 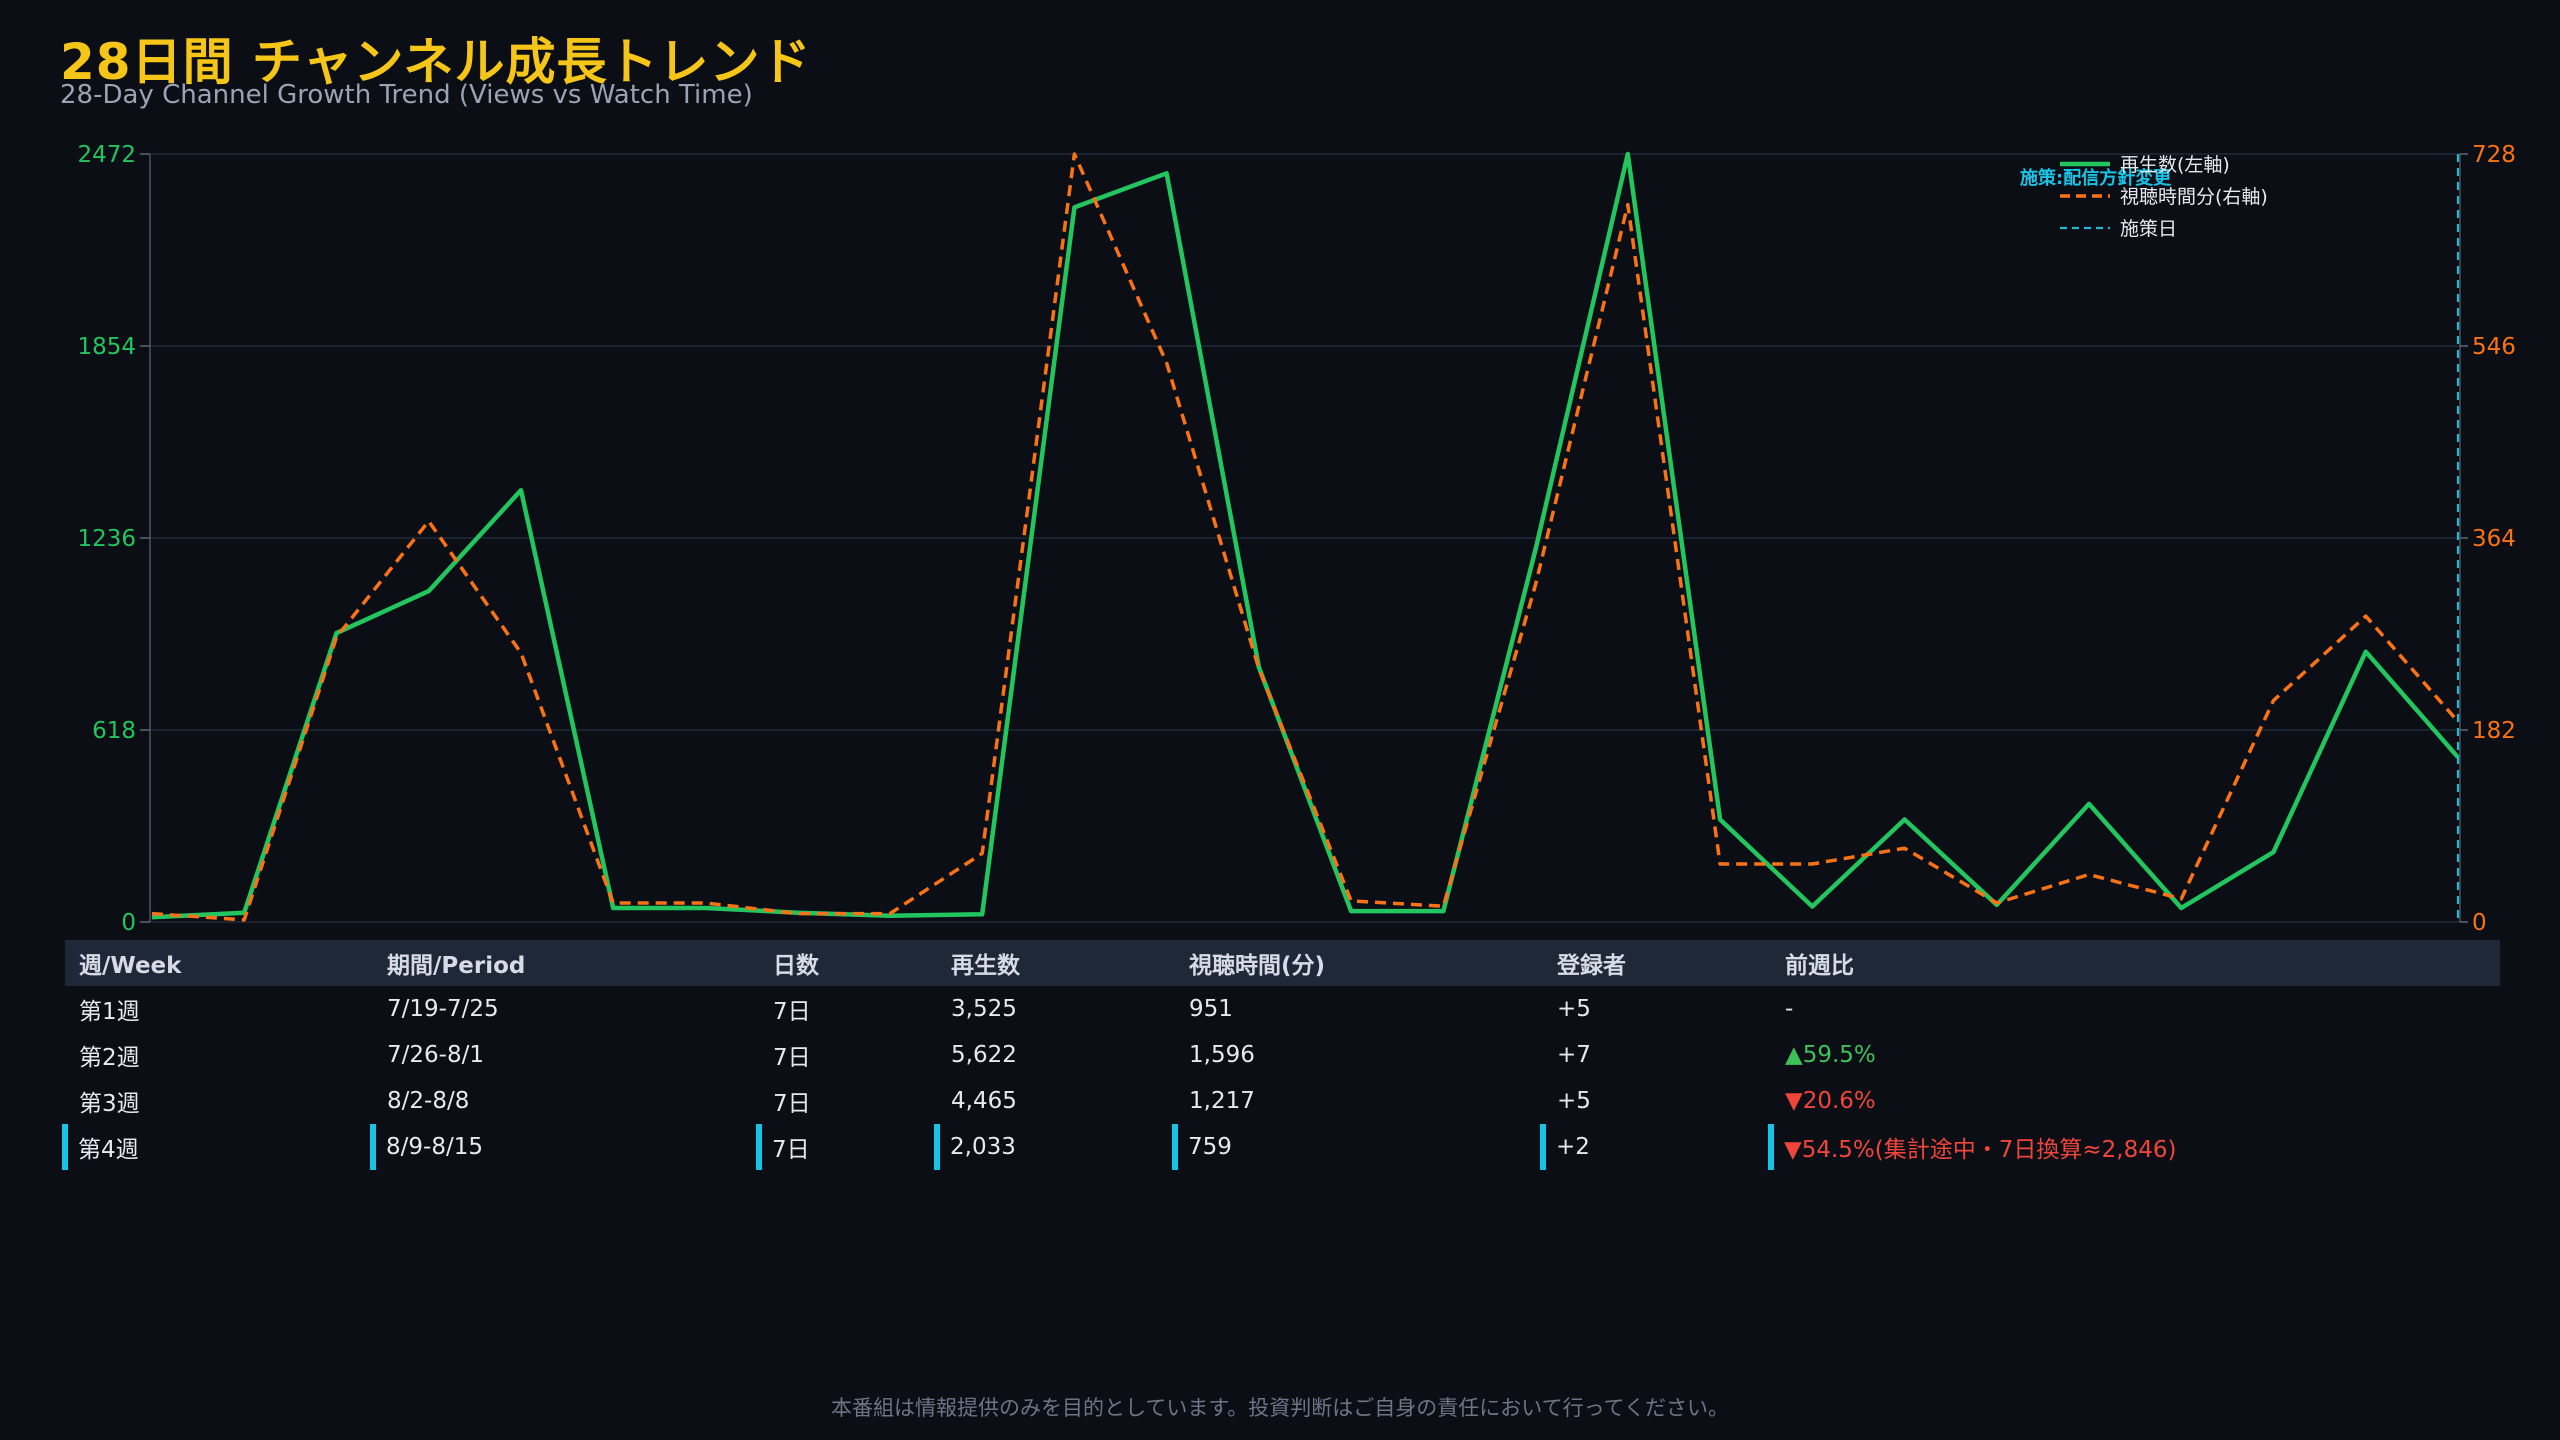 I want to click on cell-watch: 1,217, so click(x=1222, y=1101).